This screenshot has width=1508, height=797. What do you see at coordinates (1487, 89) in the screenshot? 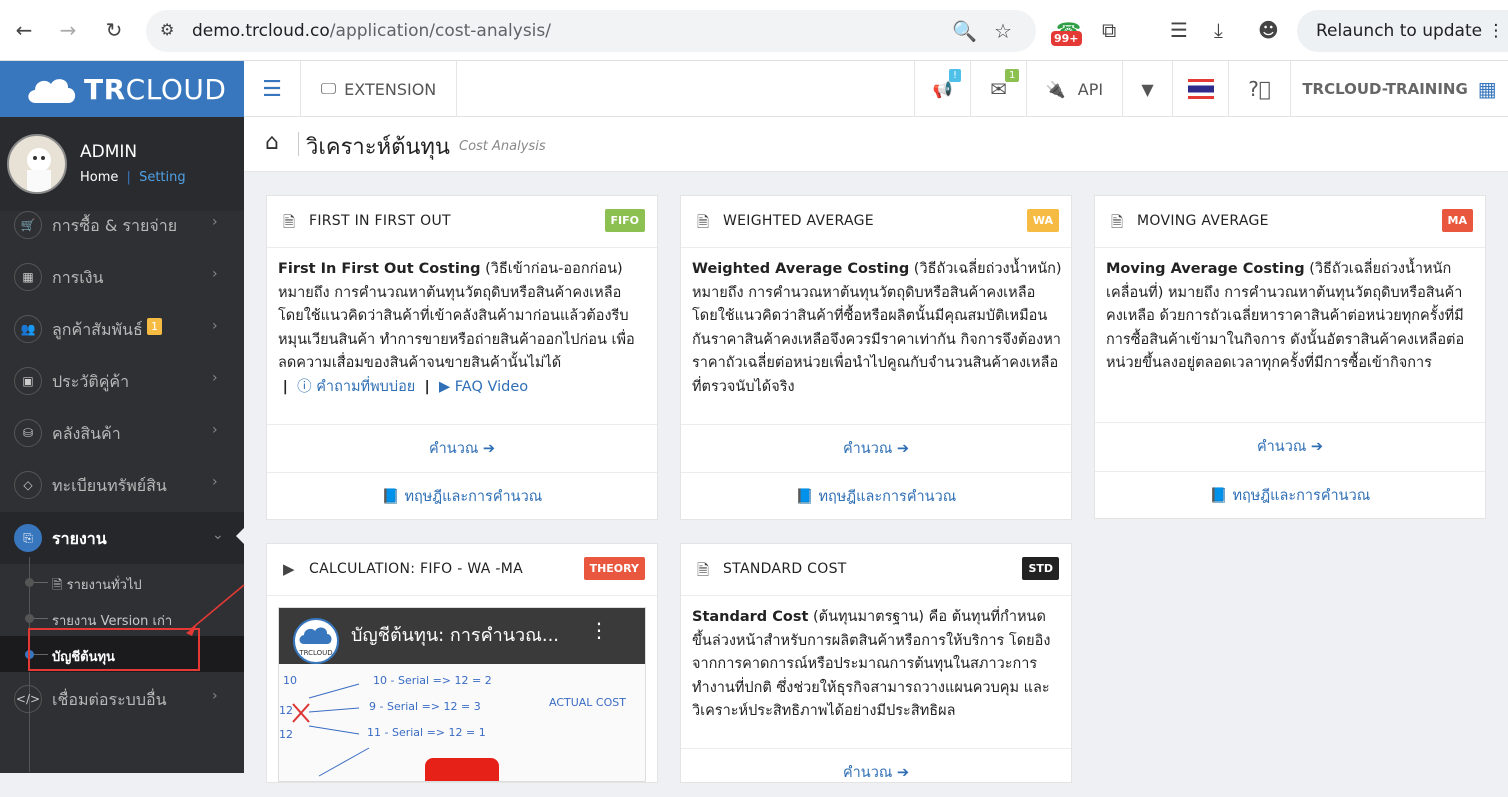
I see `building-icon: ▦` at bounding box center [1487, 89].